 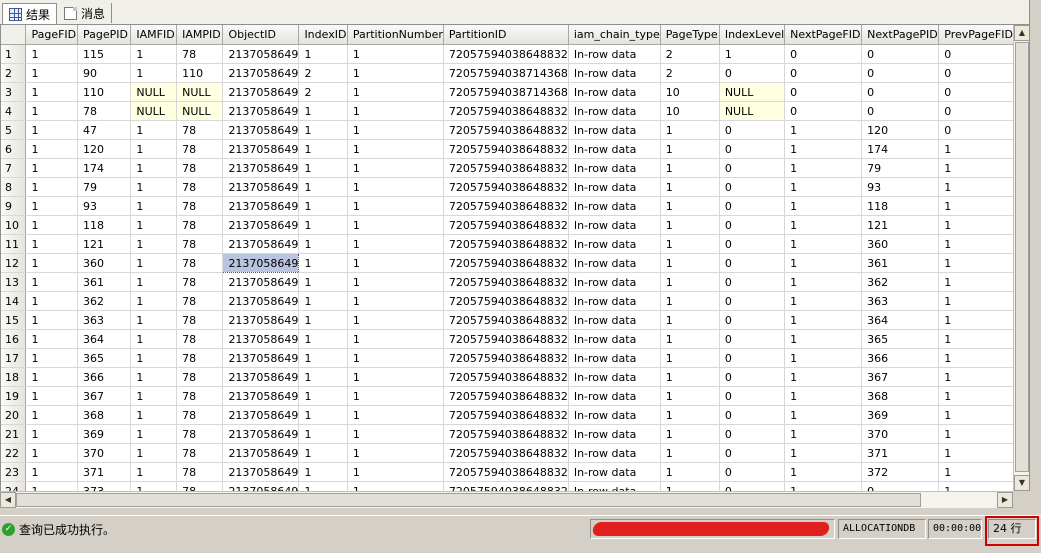 What do you see at coordinates (1022, 483) in the screenshot?
I see `scroll-down-button: ▼` at bounding box center [1022, 483].